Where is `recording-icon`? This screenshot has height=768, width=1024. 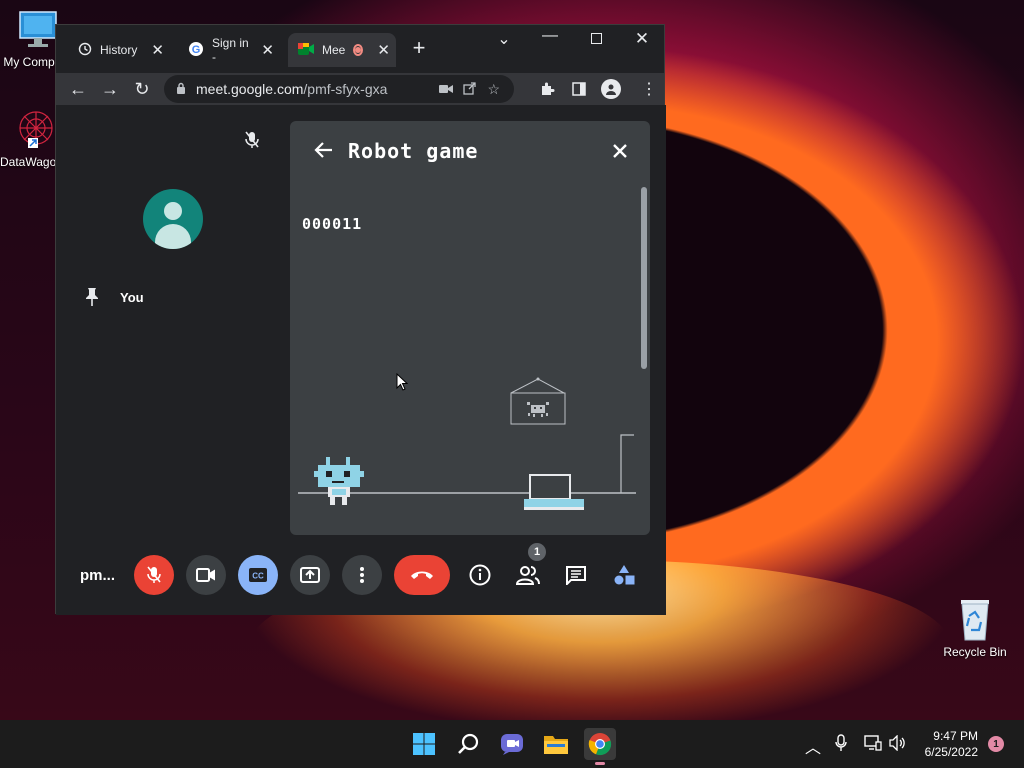 recording-icon is located at coordinates (358, 50).